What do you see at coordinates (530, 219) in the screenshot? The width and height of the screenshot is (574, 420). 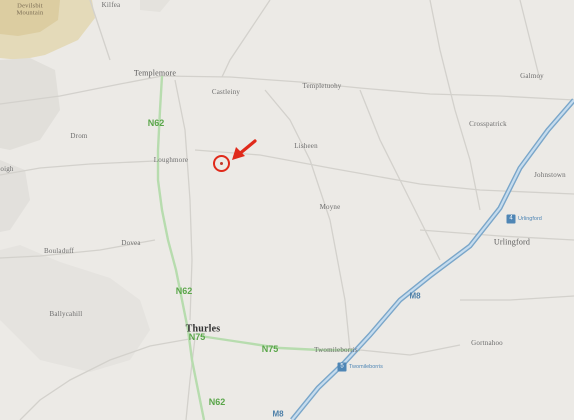 I see `junction-label-urlingford: Urlingford` at bounding box center [530, 219].